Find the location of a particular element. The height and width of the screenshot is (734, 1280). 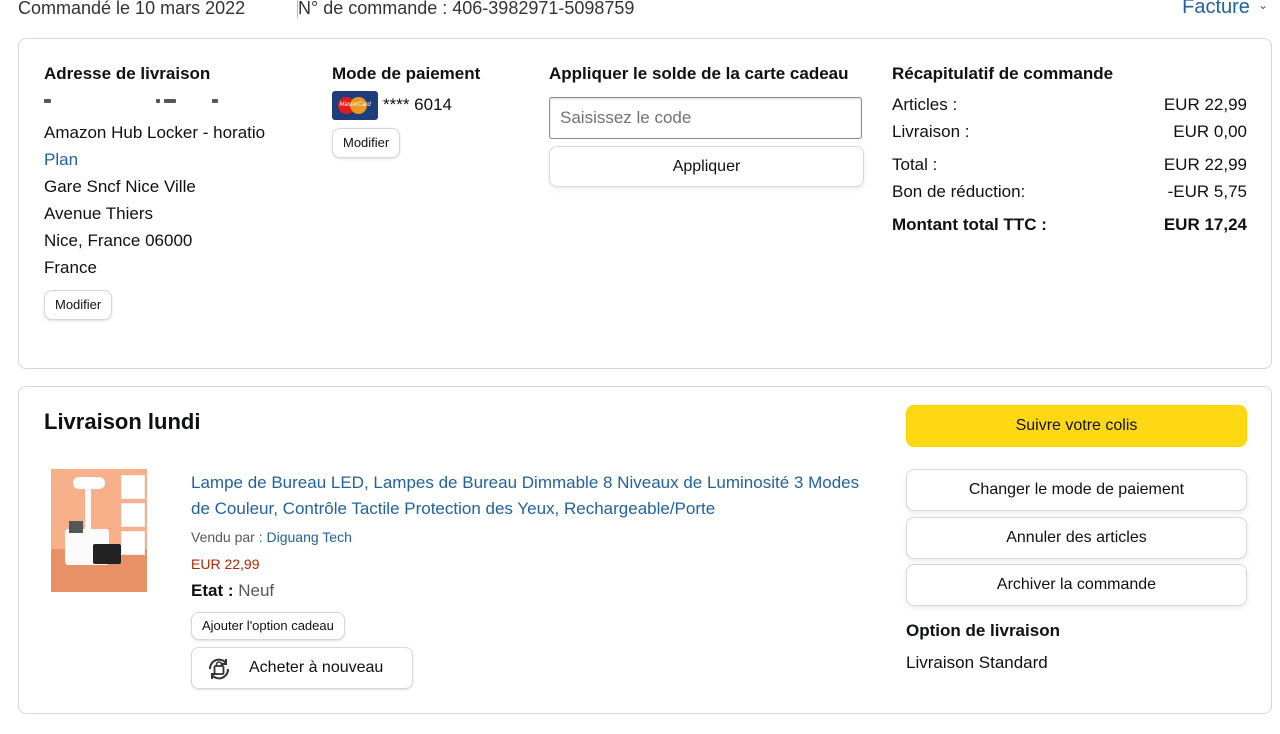

order-summary-title: Récapitulatif de commande is located at coordinates (1003, 73).